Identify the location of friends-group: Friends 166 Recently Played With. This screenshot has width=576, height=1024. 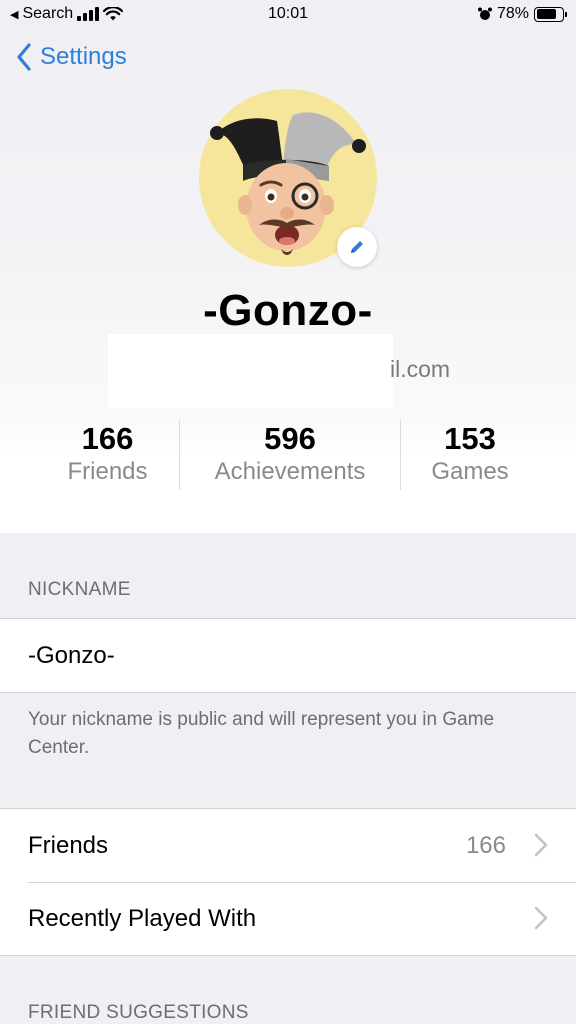
(288, 882).